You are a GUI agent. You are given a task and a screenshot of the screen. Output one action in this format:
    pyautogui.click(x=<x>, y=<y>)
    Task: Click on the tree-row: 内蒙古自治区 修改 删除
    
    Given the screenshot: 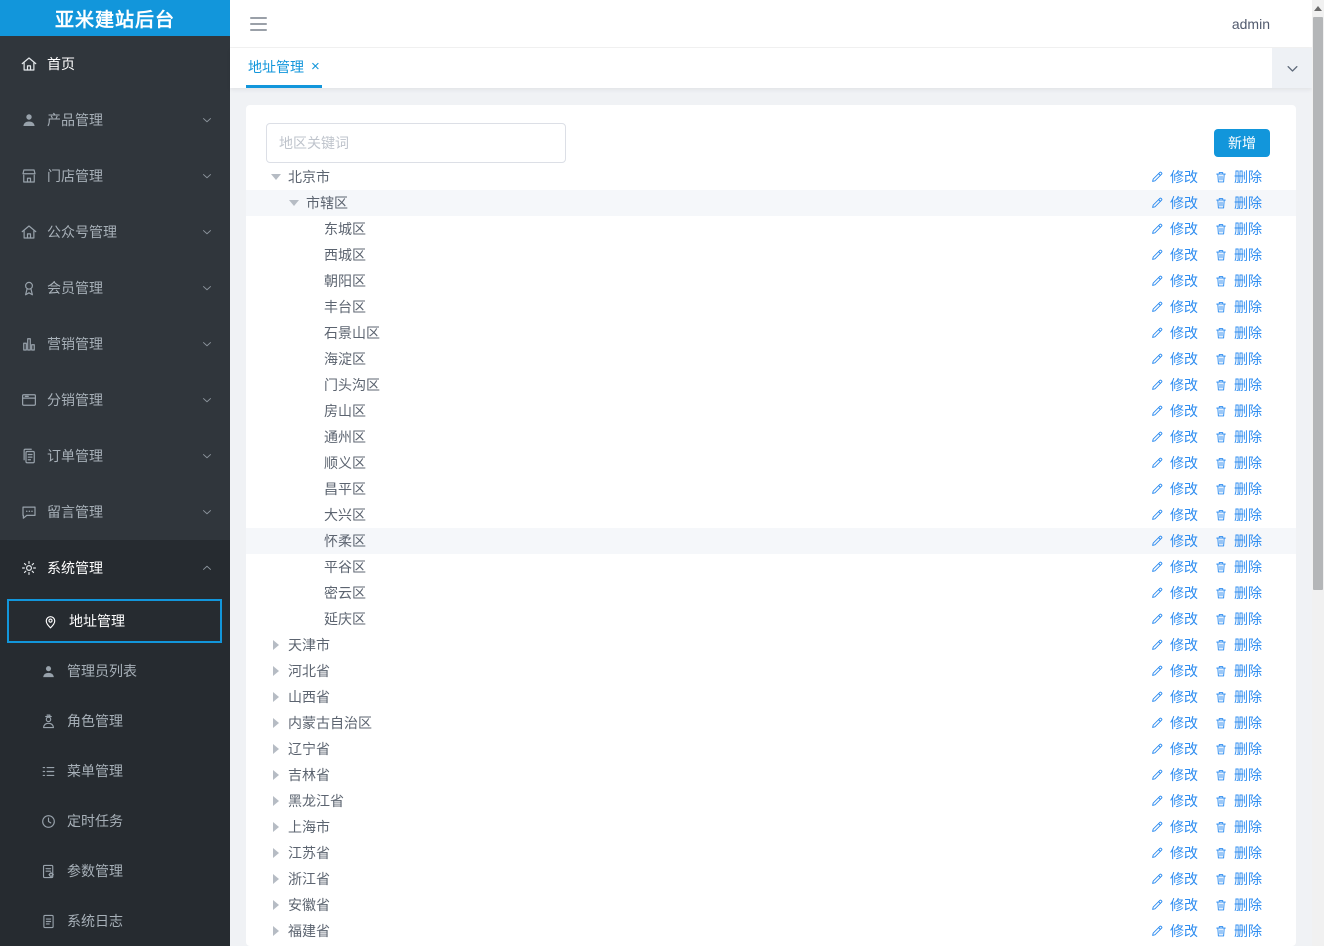 What is the action you would take?
    pyautogui.click(x=771, y=723)
    